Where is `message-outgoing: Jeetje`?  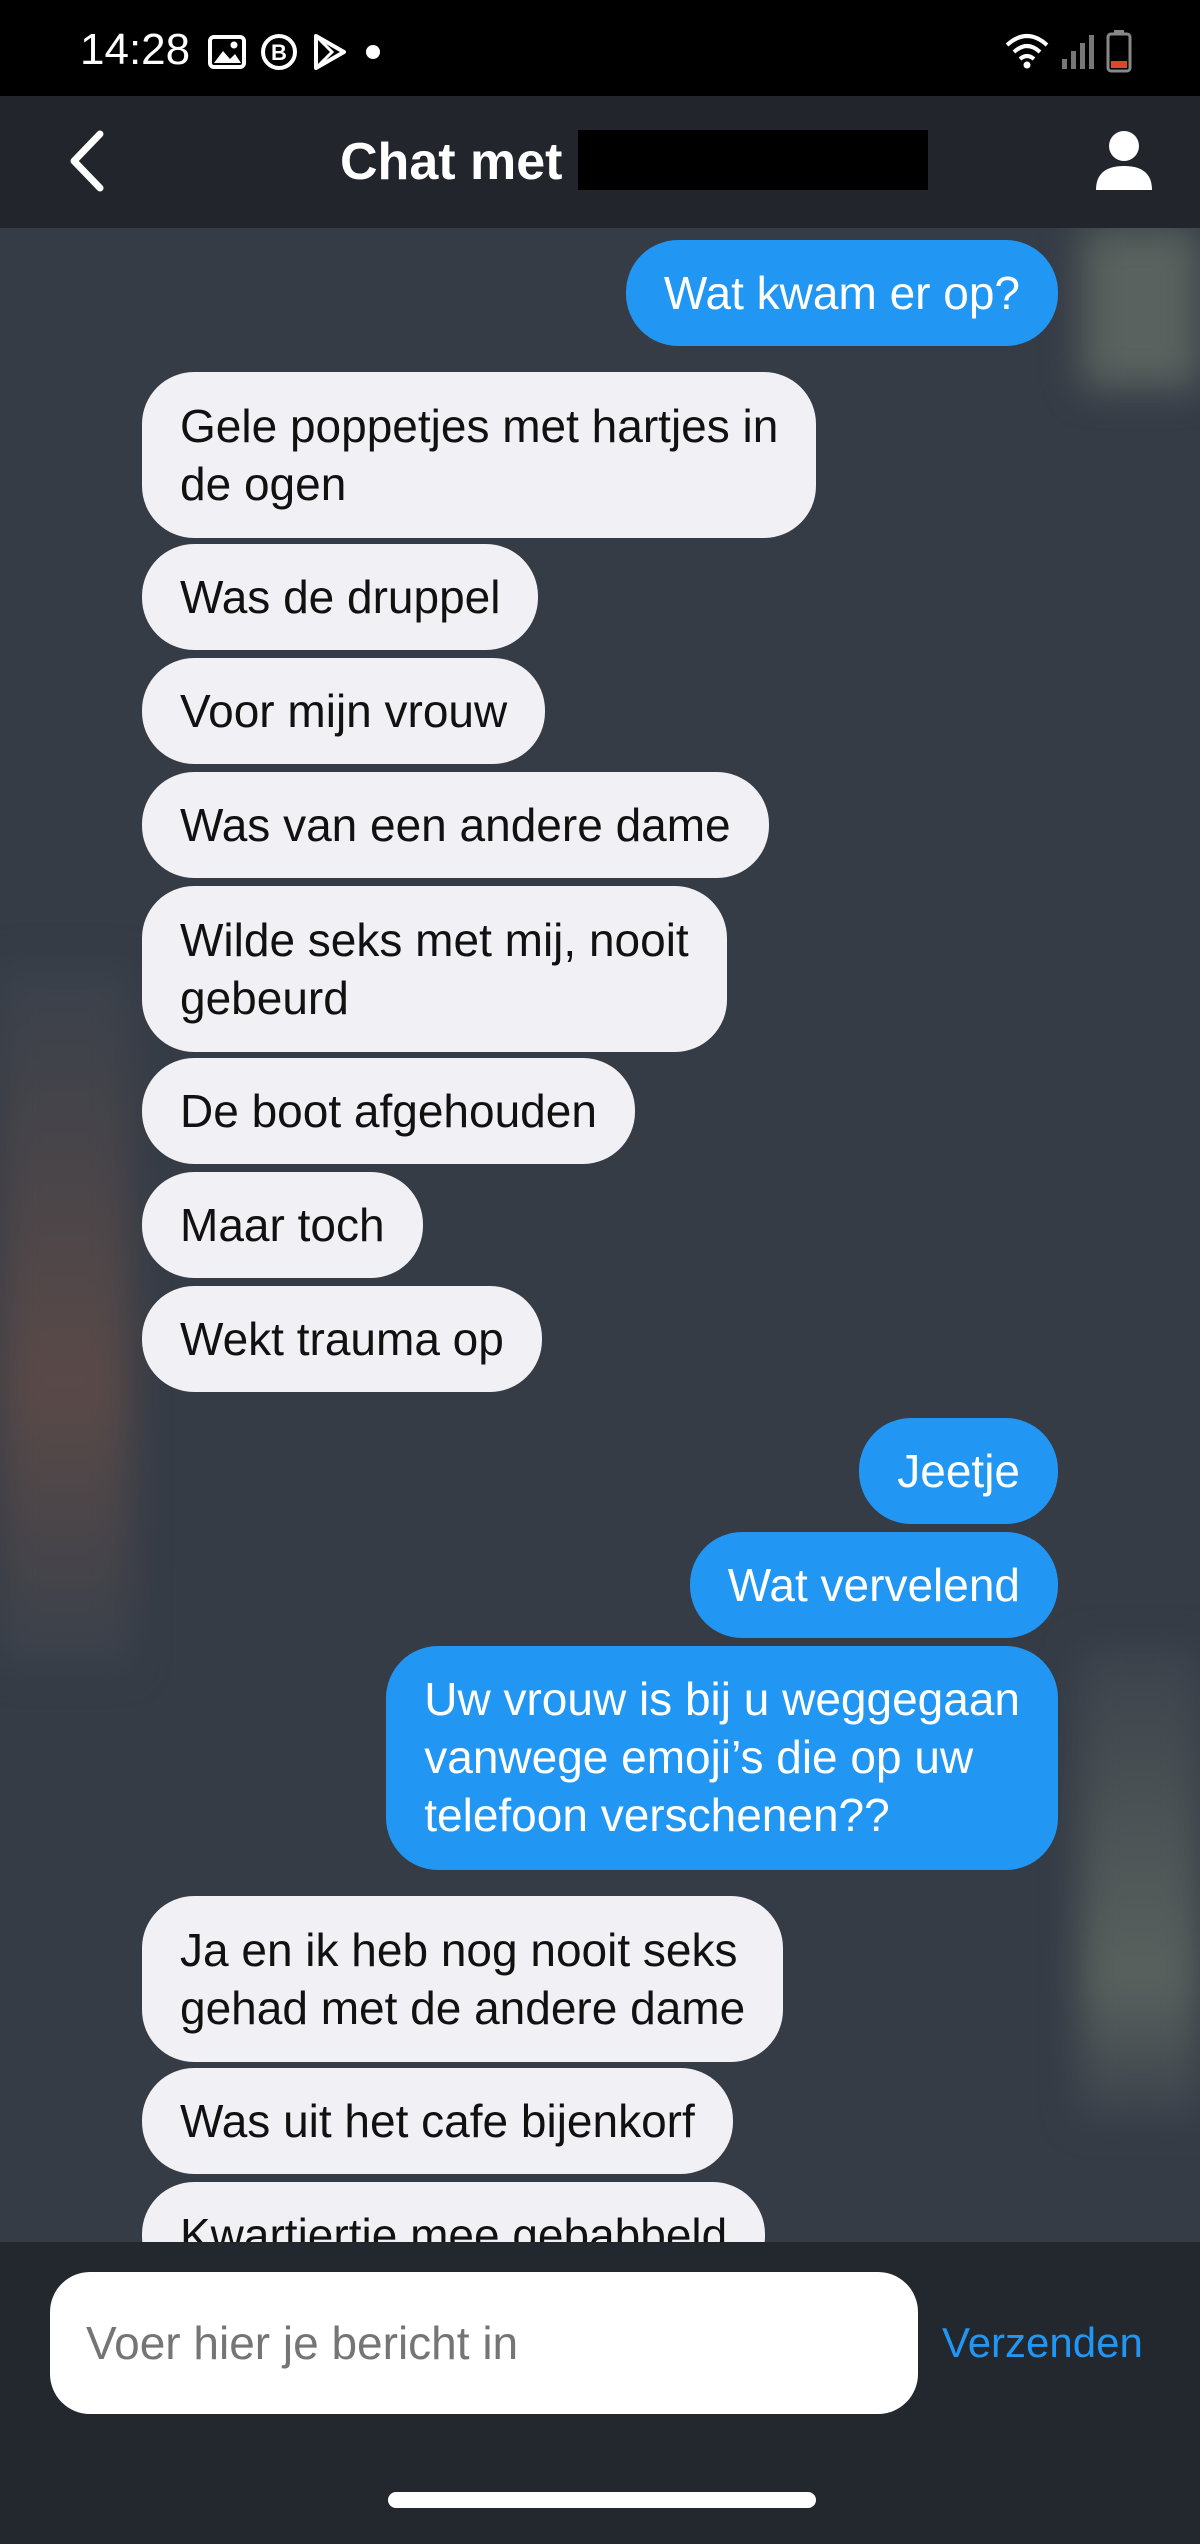 message-outgoing: Jeetje is located at coordinates (958, 1471).